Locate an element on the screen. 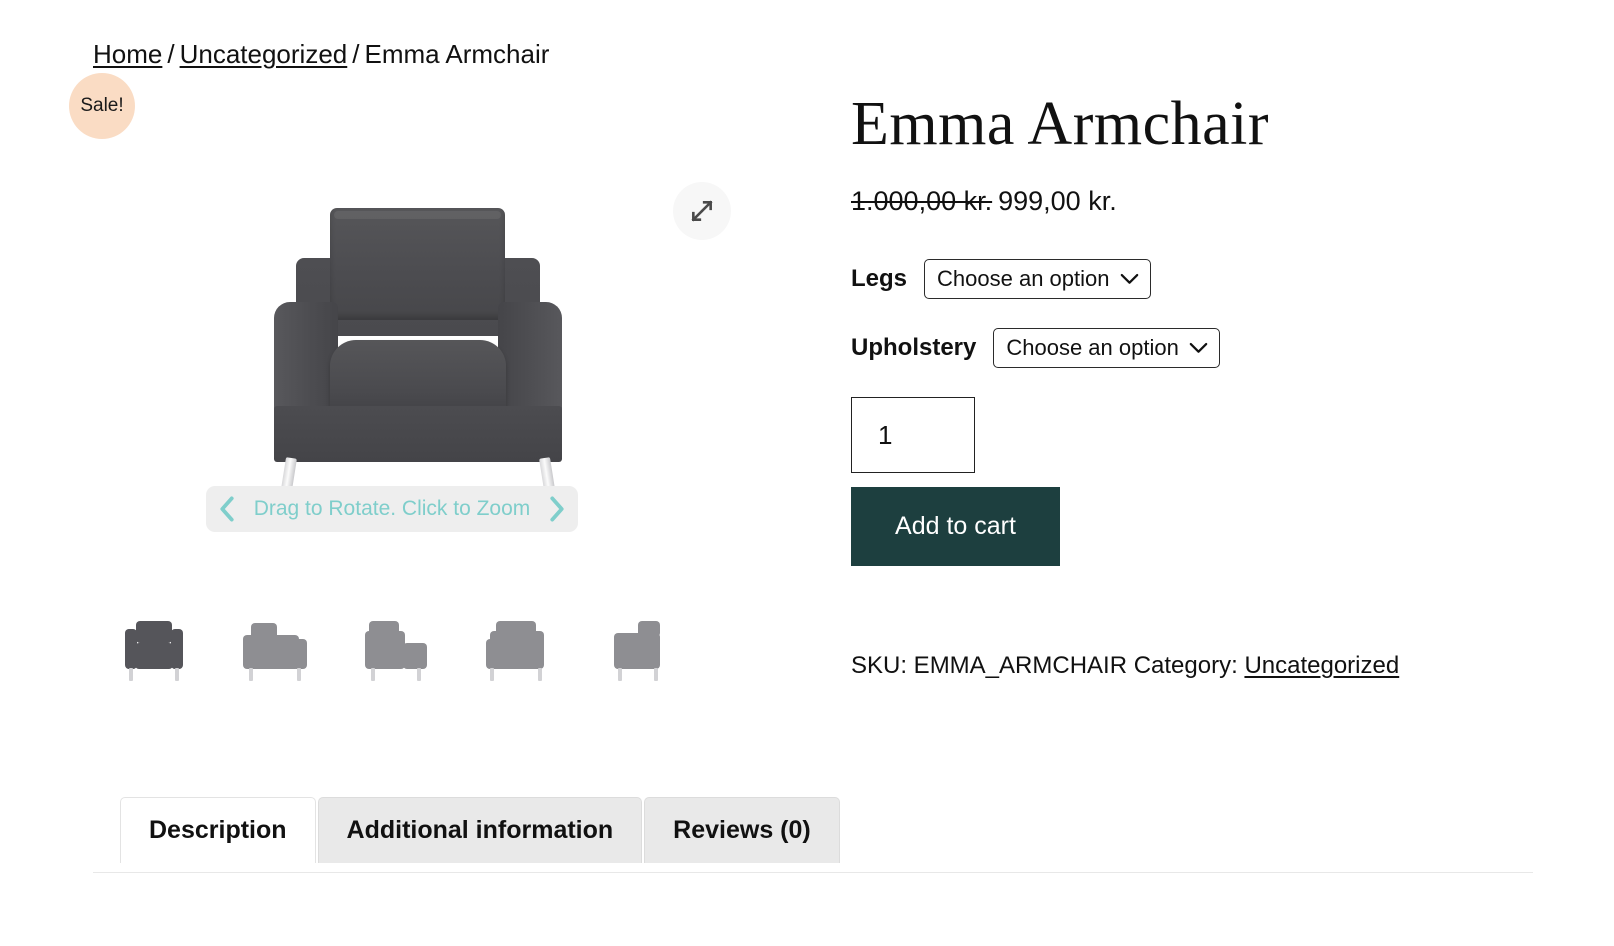 This screenshot has width=1614, height=946. status-badge-sale: Sale! is located at coordinates (102, 106).